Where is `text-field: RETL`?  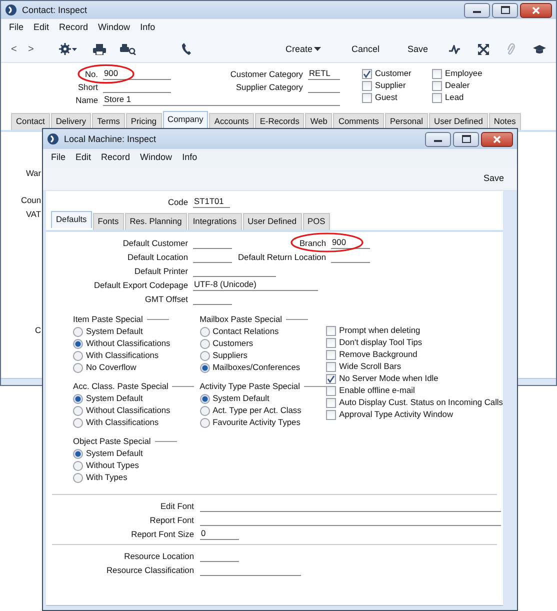 text-field: RETL is located at coordinates (324, 74).